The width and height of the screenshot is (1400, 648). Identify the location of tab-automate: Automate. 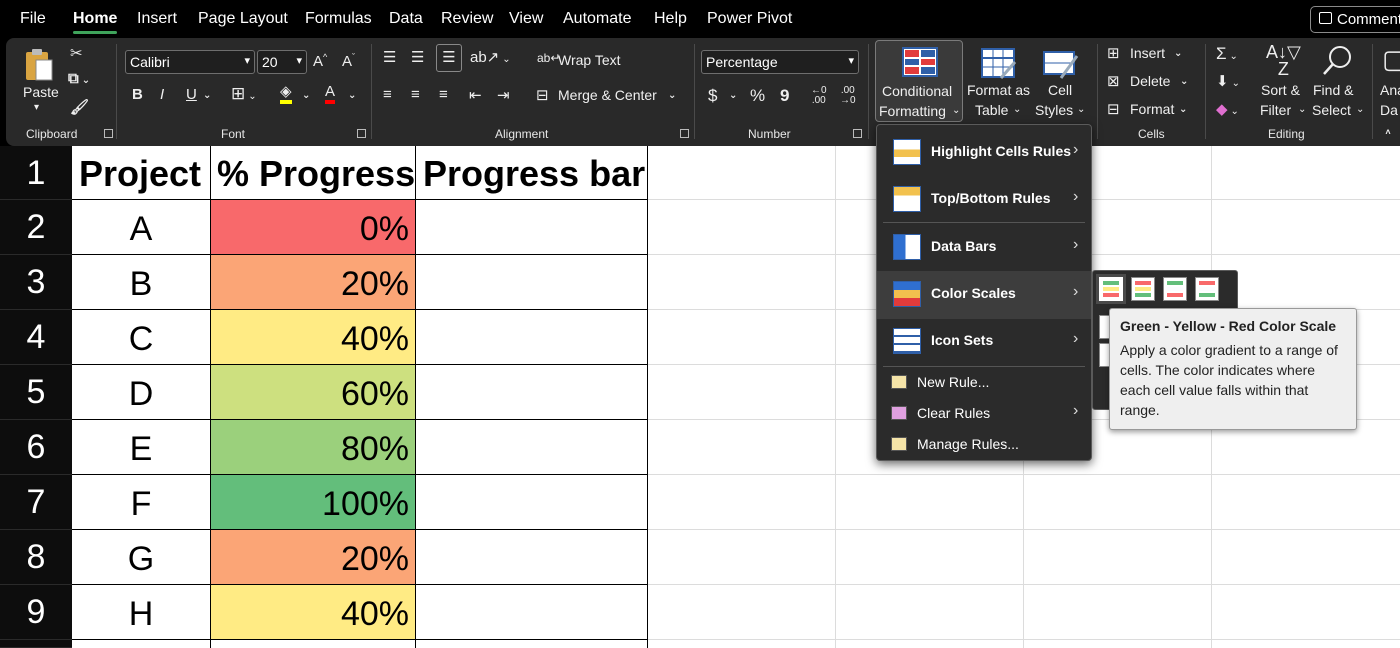
(597, 19).